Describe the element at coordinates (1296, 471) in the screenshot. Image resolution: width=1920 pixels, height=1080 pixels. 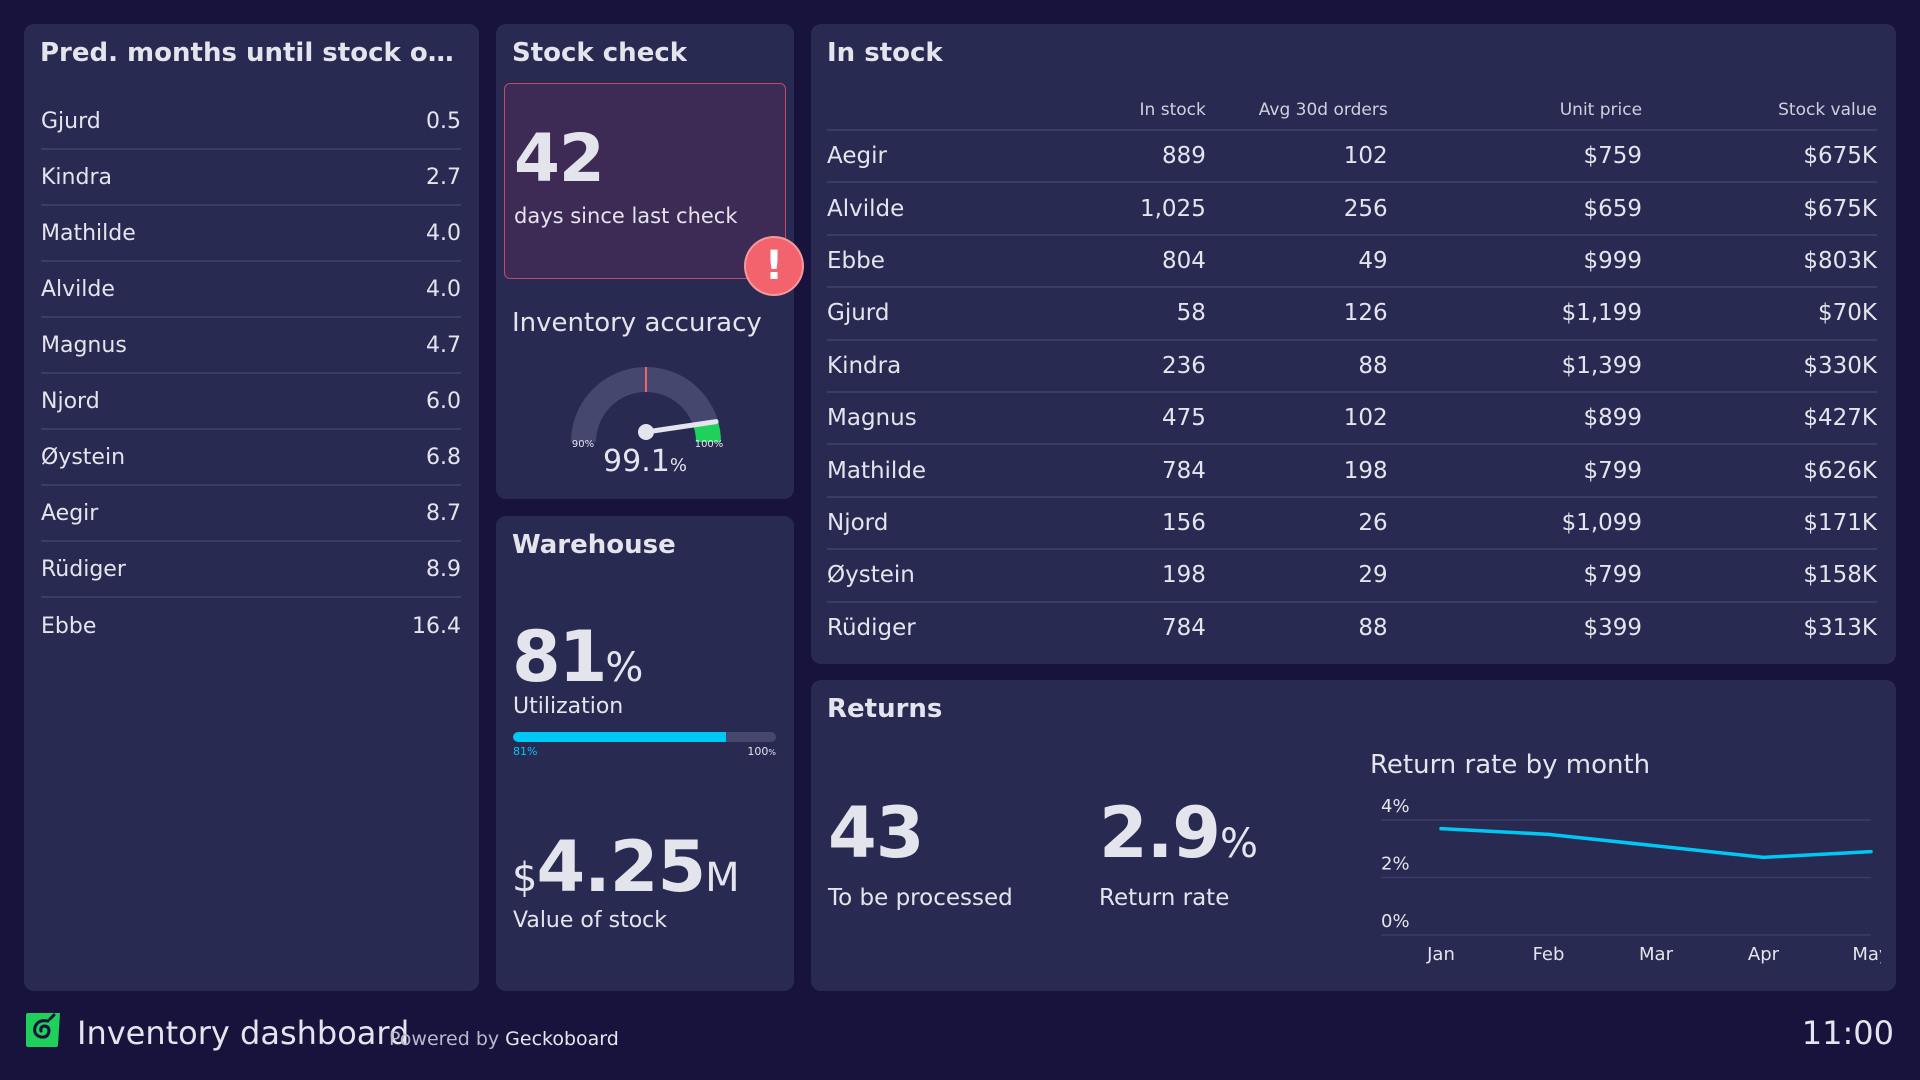
I see `table-cell: 198` at that location.